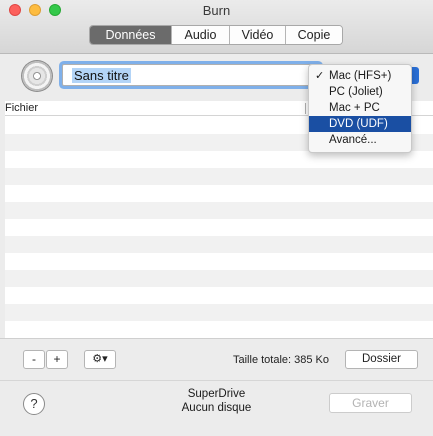 Image resolution: width=433 pixels, height=436 pixels. I want to click on remove-button: -, so click(34, 359).